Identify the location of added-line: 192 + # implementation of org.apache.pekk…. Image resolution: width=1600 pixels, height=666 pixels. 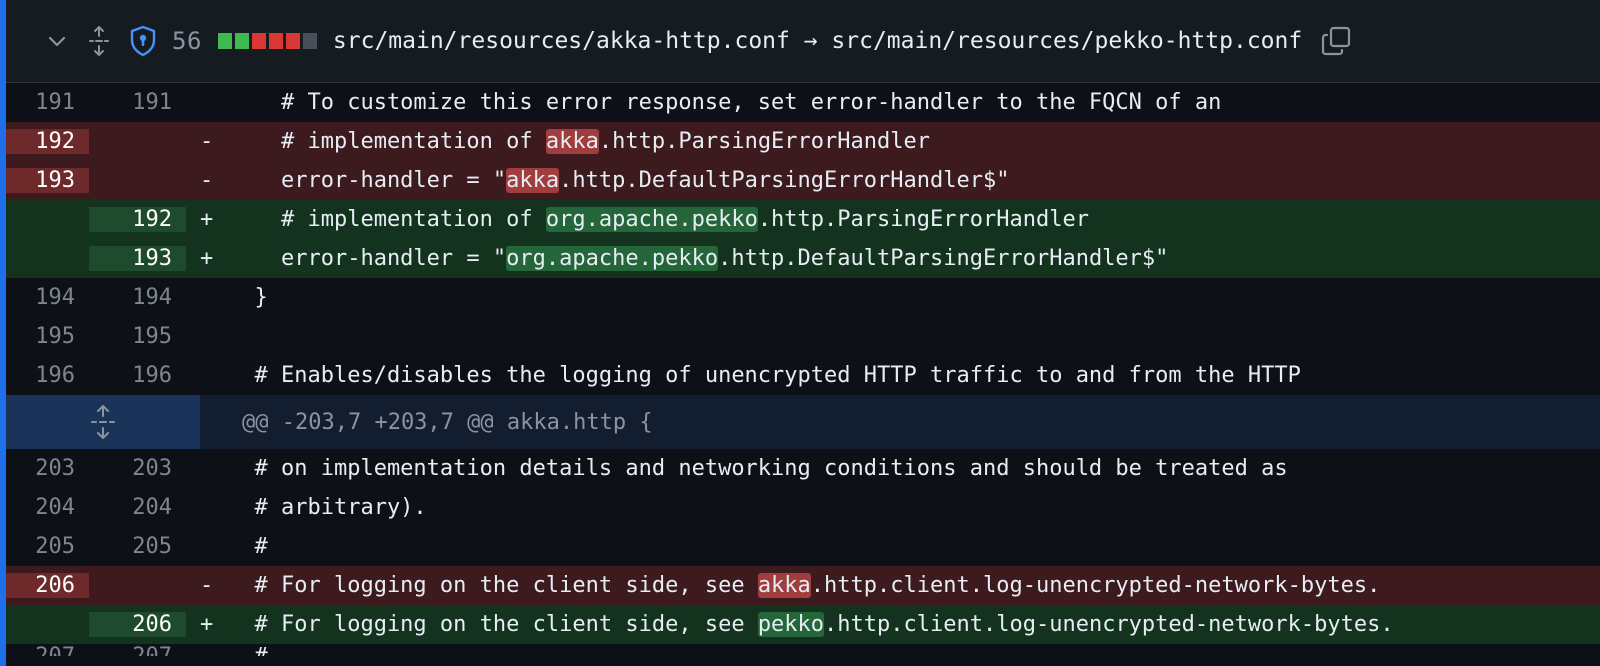
(803, 219).